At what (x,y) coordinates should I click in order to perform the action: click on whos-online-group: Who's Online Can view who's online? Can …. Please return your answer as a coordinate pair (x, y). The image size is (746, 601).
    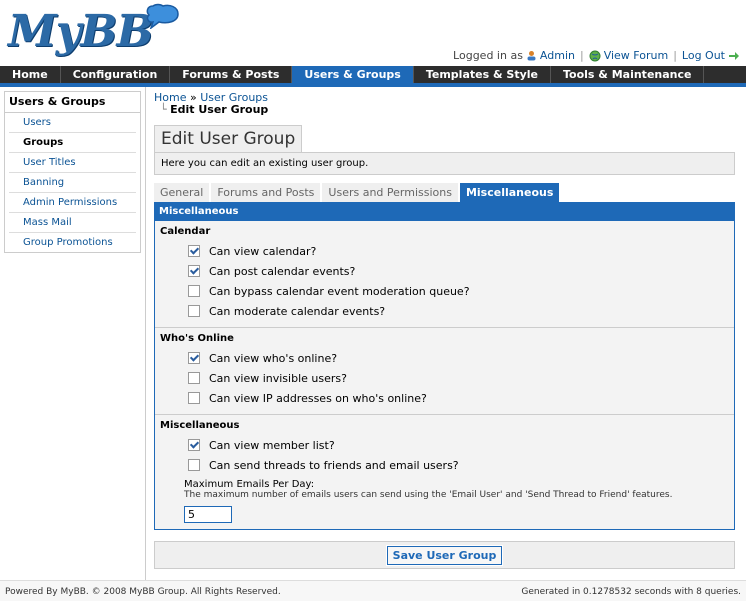
    Looking at the image, I should click on (444, 371).